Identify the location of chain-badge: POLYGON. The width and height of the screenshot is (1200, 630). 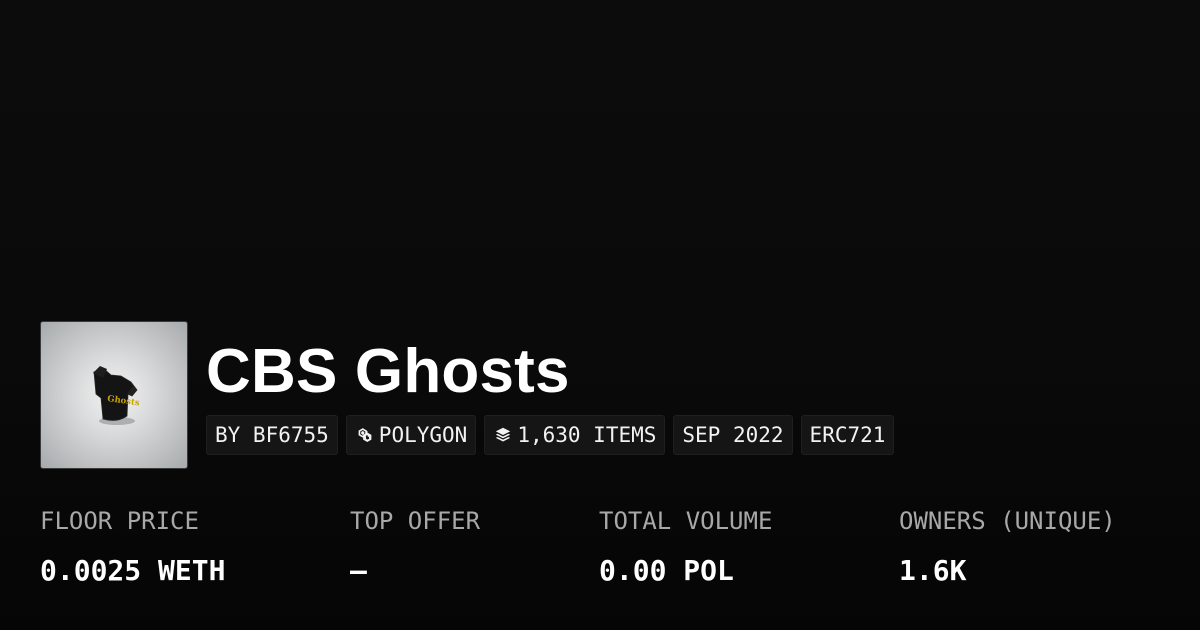
(411, 435).